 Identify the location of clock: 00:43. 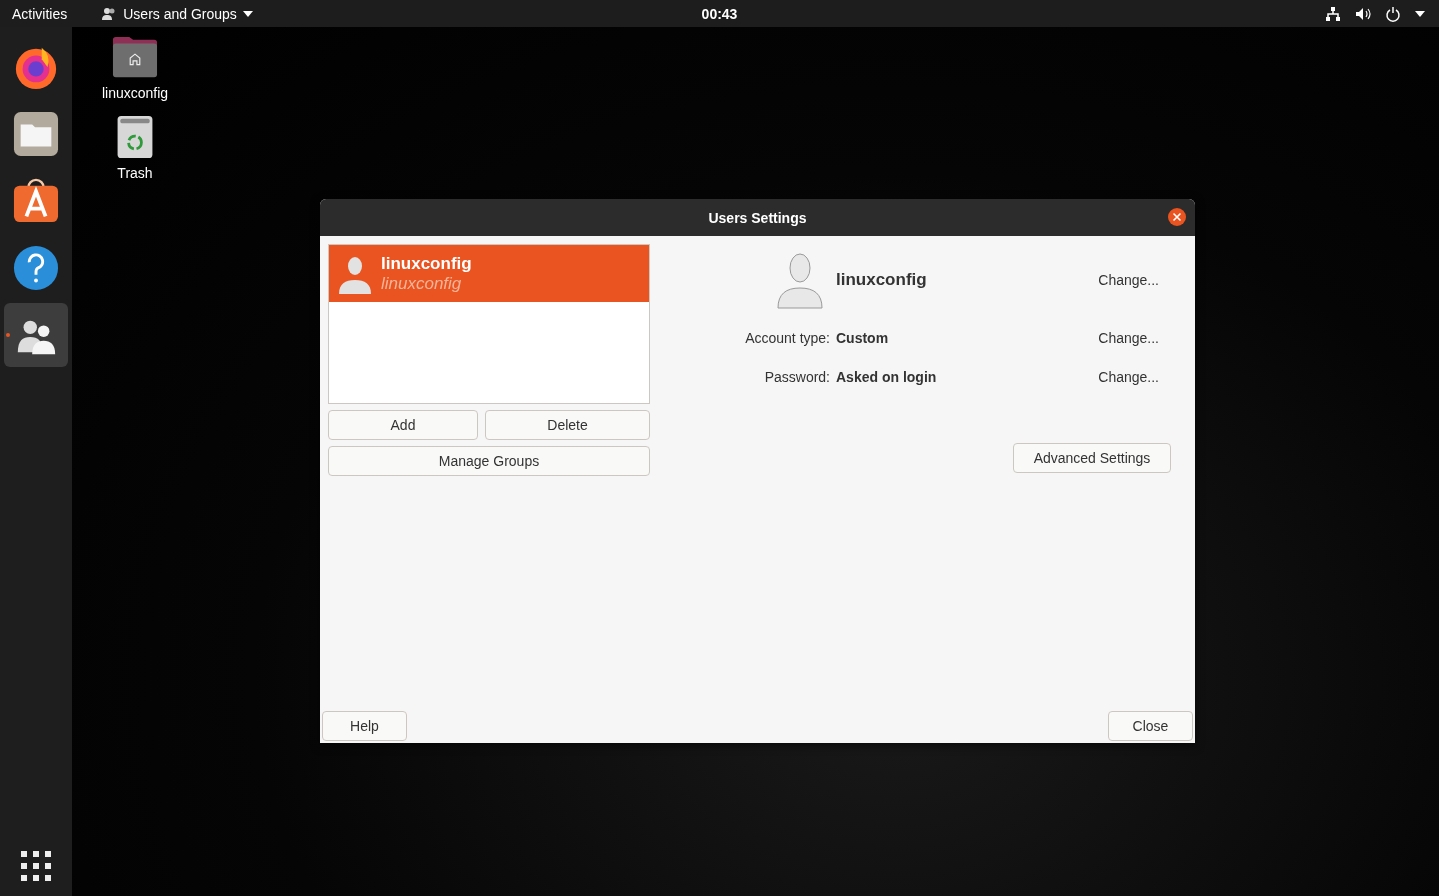
(719, 13).